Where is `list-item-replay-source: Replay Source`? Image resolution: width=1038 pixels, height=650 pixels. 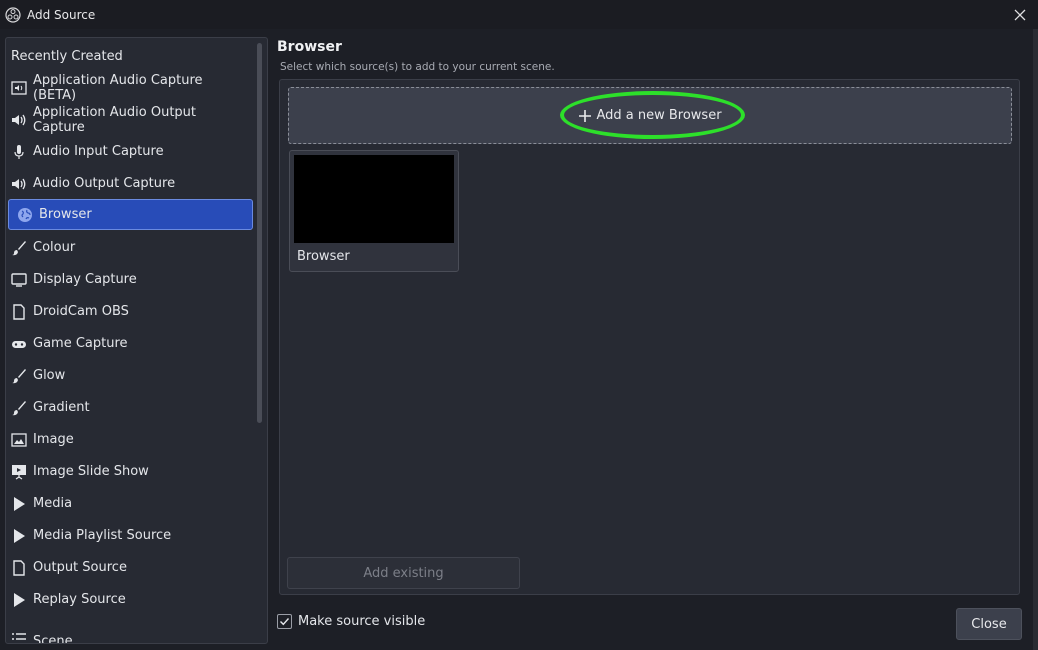
list-item-replay-source: Replay Source is located at coordinates (125, 599).